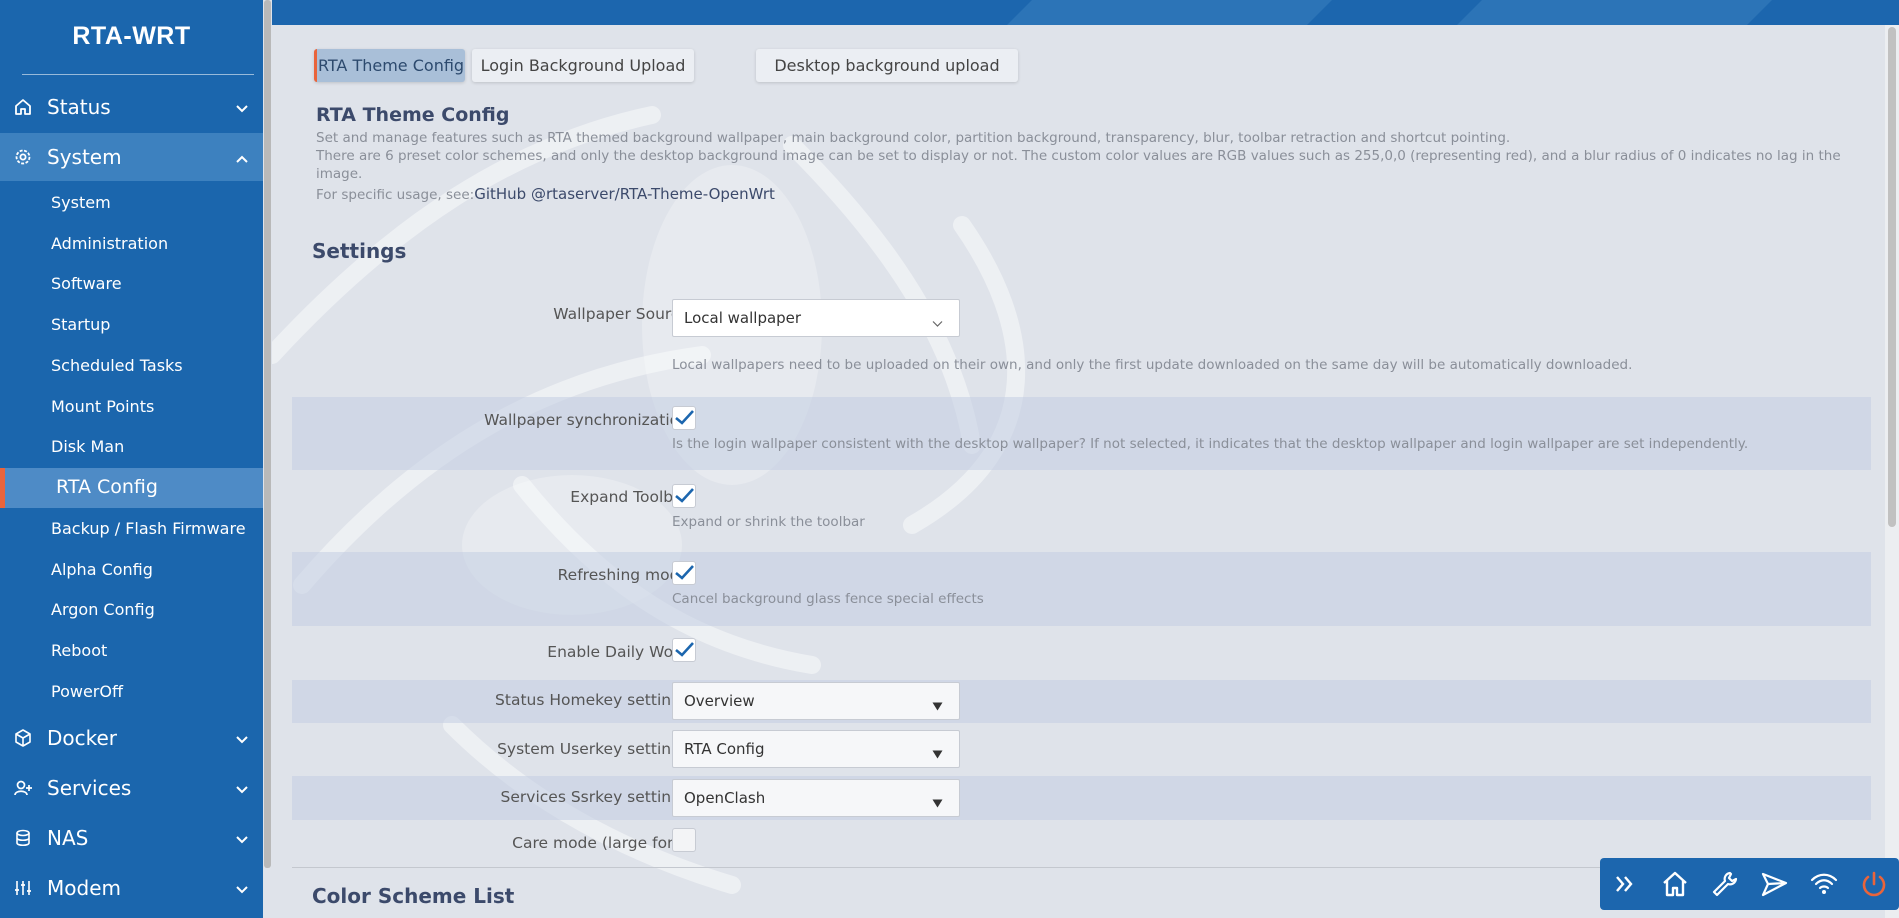 This screenshot has width=1899, height=918. I want to click on shortcut-toolbar, so click(1749, 884).